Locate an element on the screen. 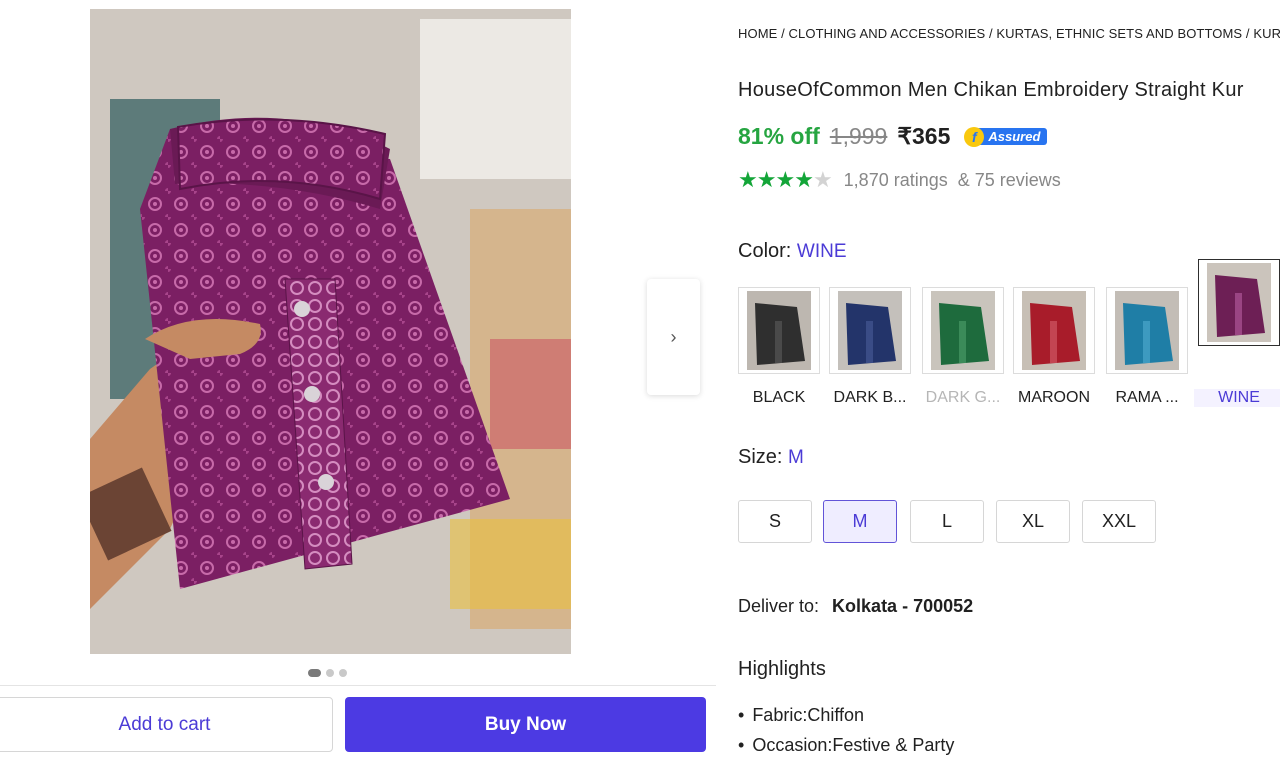 The image size is (1280, 761). divider is located at coordinates (358, 685).